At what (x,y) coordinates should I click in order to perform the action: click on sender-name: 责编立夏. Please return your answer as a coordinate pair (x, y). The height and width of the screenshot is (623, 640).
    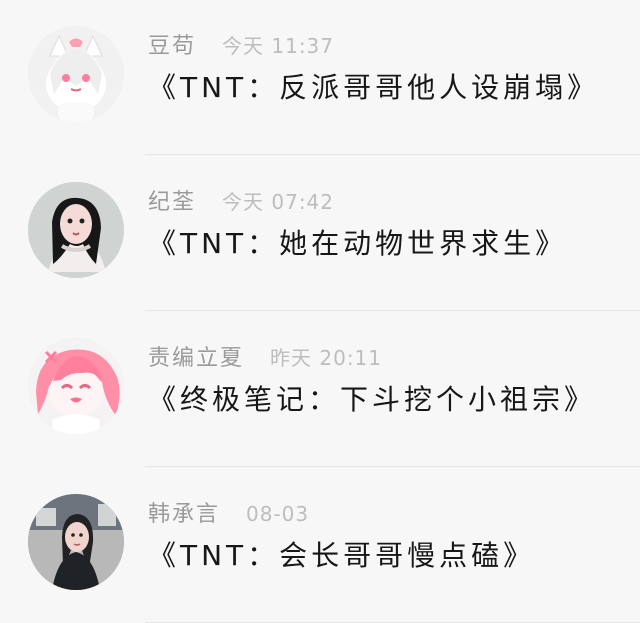
    Looking at the image, I should click on (196, 358).